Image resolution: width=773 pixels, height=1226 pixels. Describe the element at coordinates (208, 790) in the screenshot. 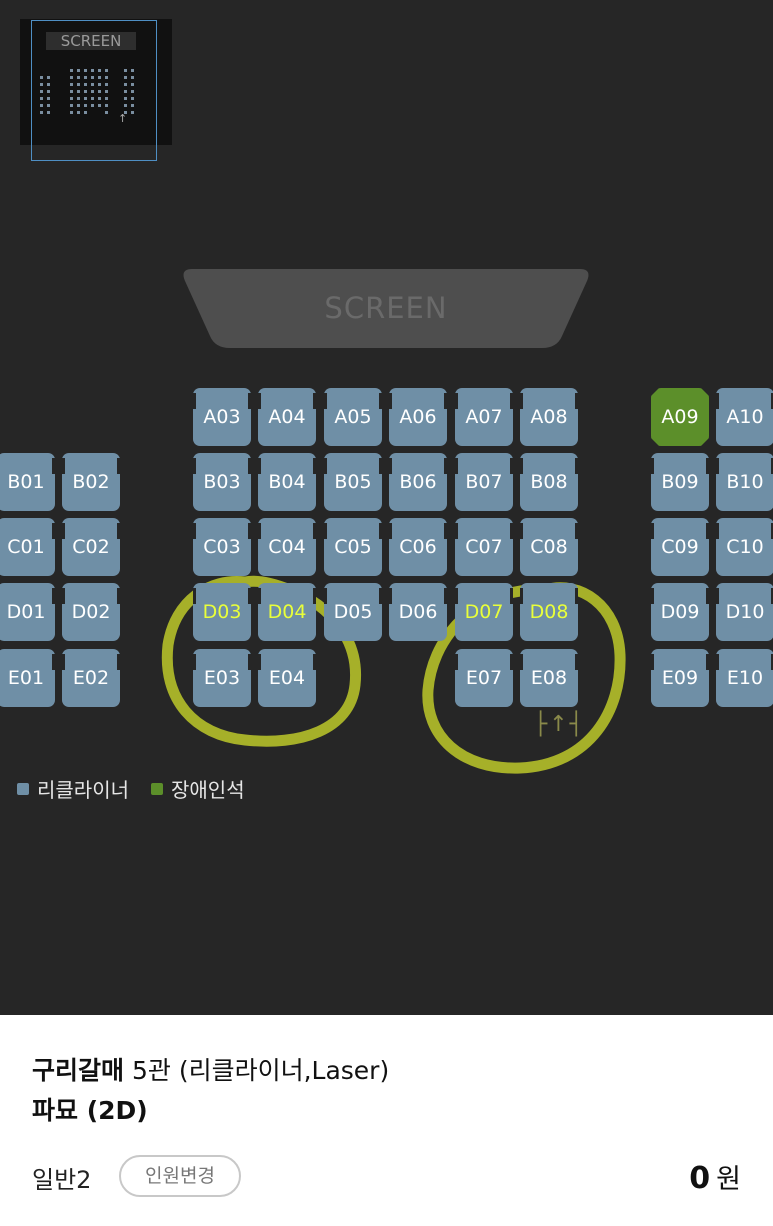

I see `legend-accessible-label: 장애인석` at that location.